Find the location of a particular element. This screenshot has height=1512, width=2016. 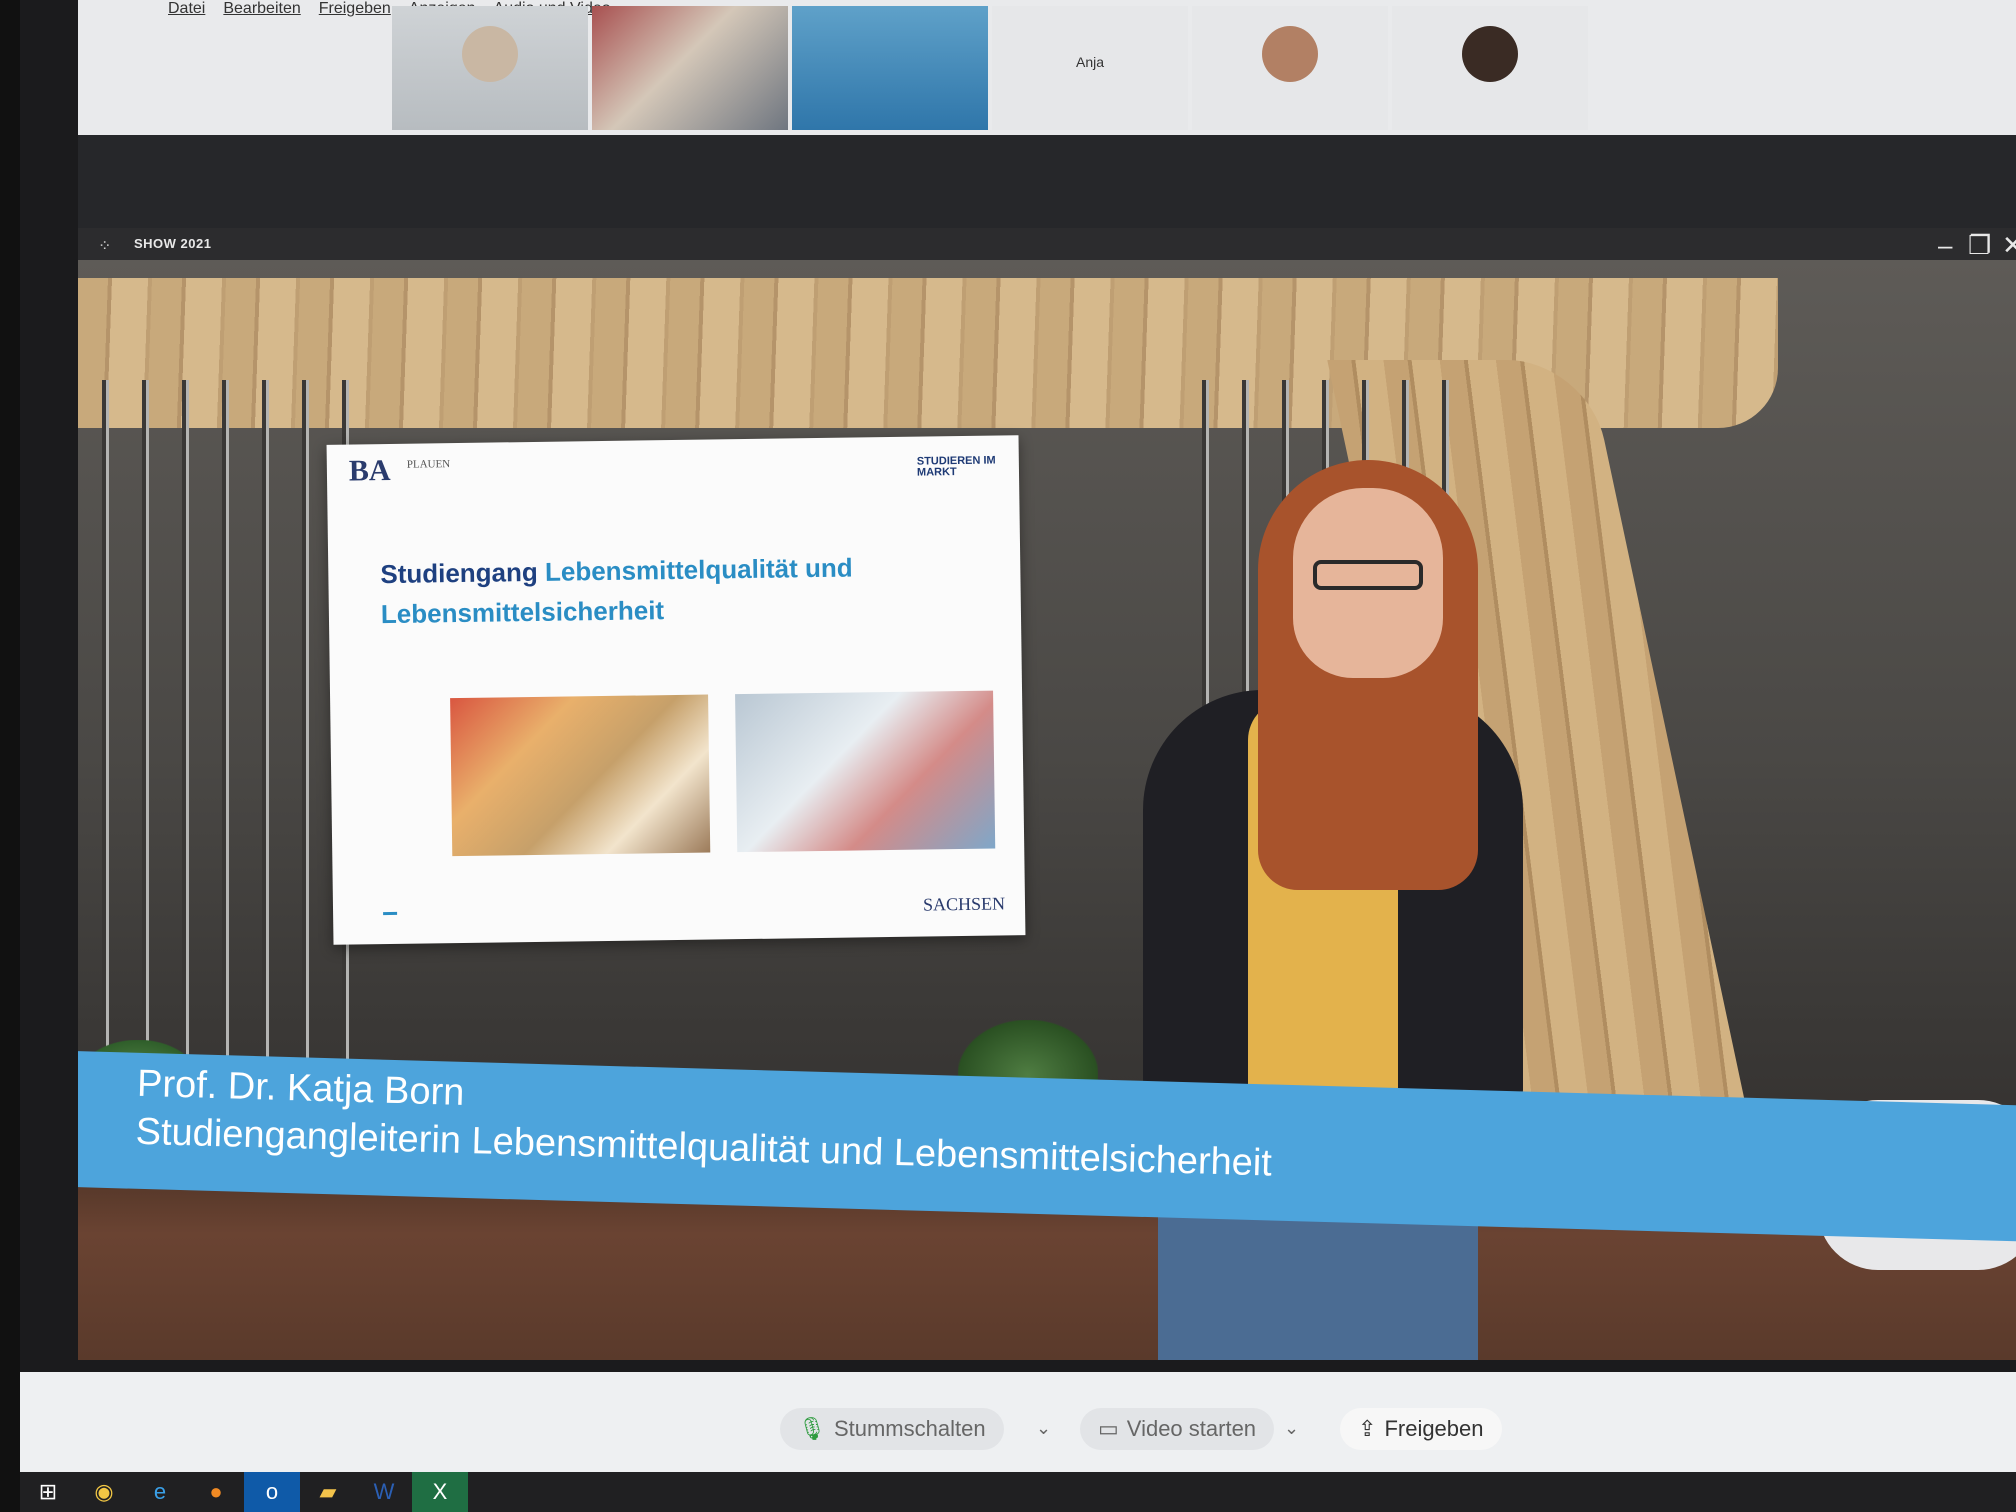

woman-avatar-icon is located at coordinates (1290, 54).